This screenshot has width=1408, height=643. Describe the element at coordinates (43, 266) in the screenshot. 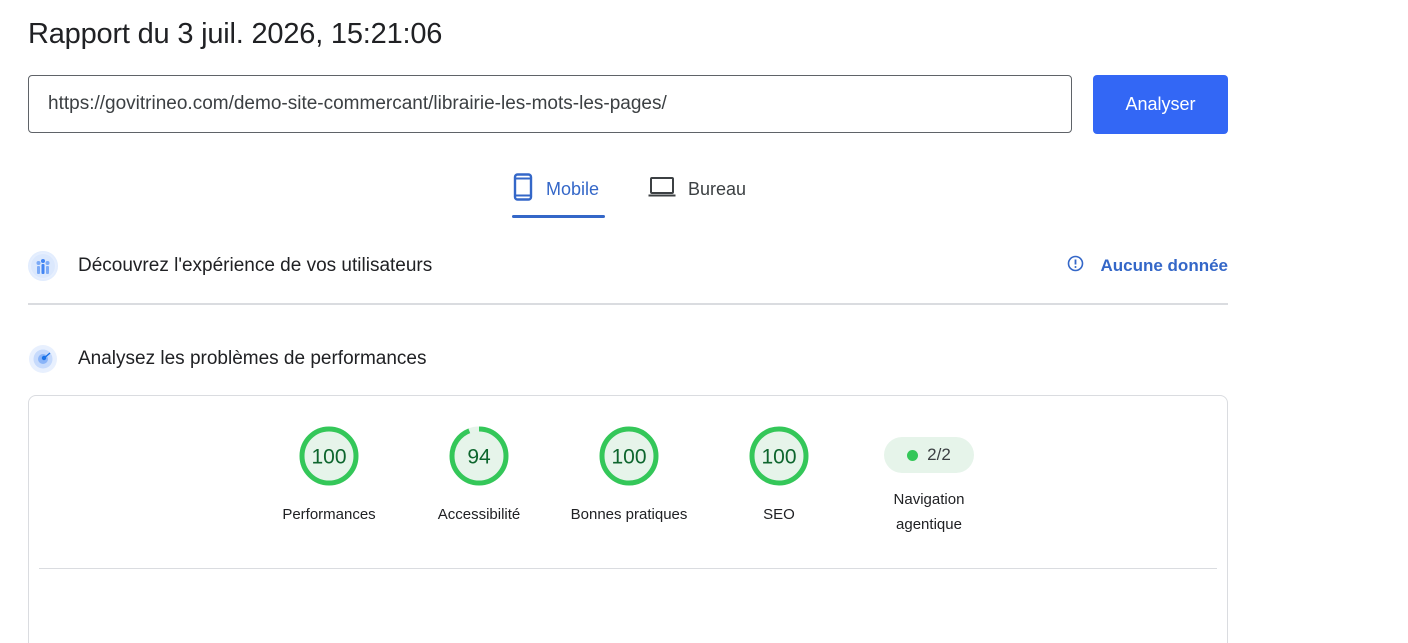

I see `users-chart-icon` at that location.